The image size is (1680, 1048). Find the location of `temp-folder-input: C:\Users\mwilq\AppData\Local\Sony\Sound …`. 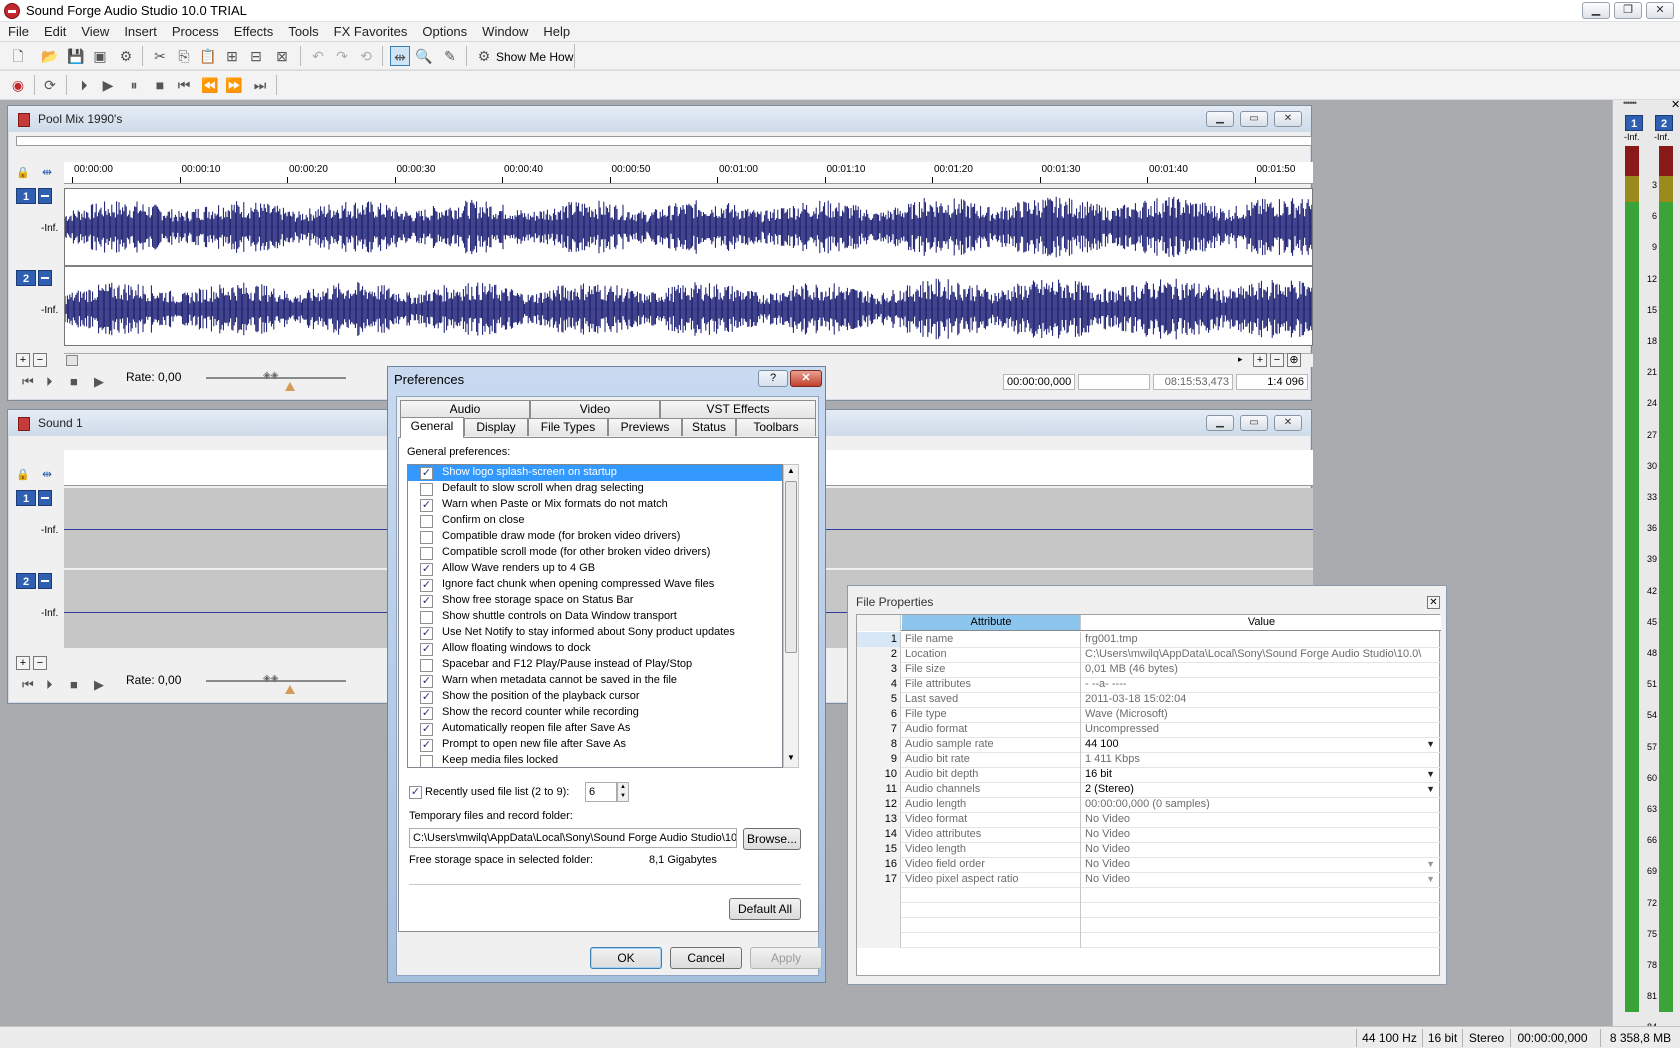

temp-folder-input: C:\Users\mwilq\AppData\Local\Sony\Sound … is located at coordinates (573, 838).